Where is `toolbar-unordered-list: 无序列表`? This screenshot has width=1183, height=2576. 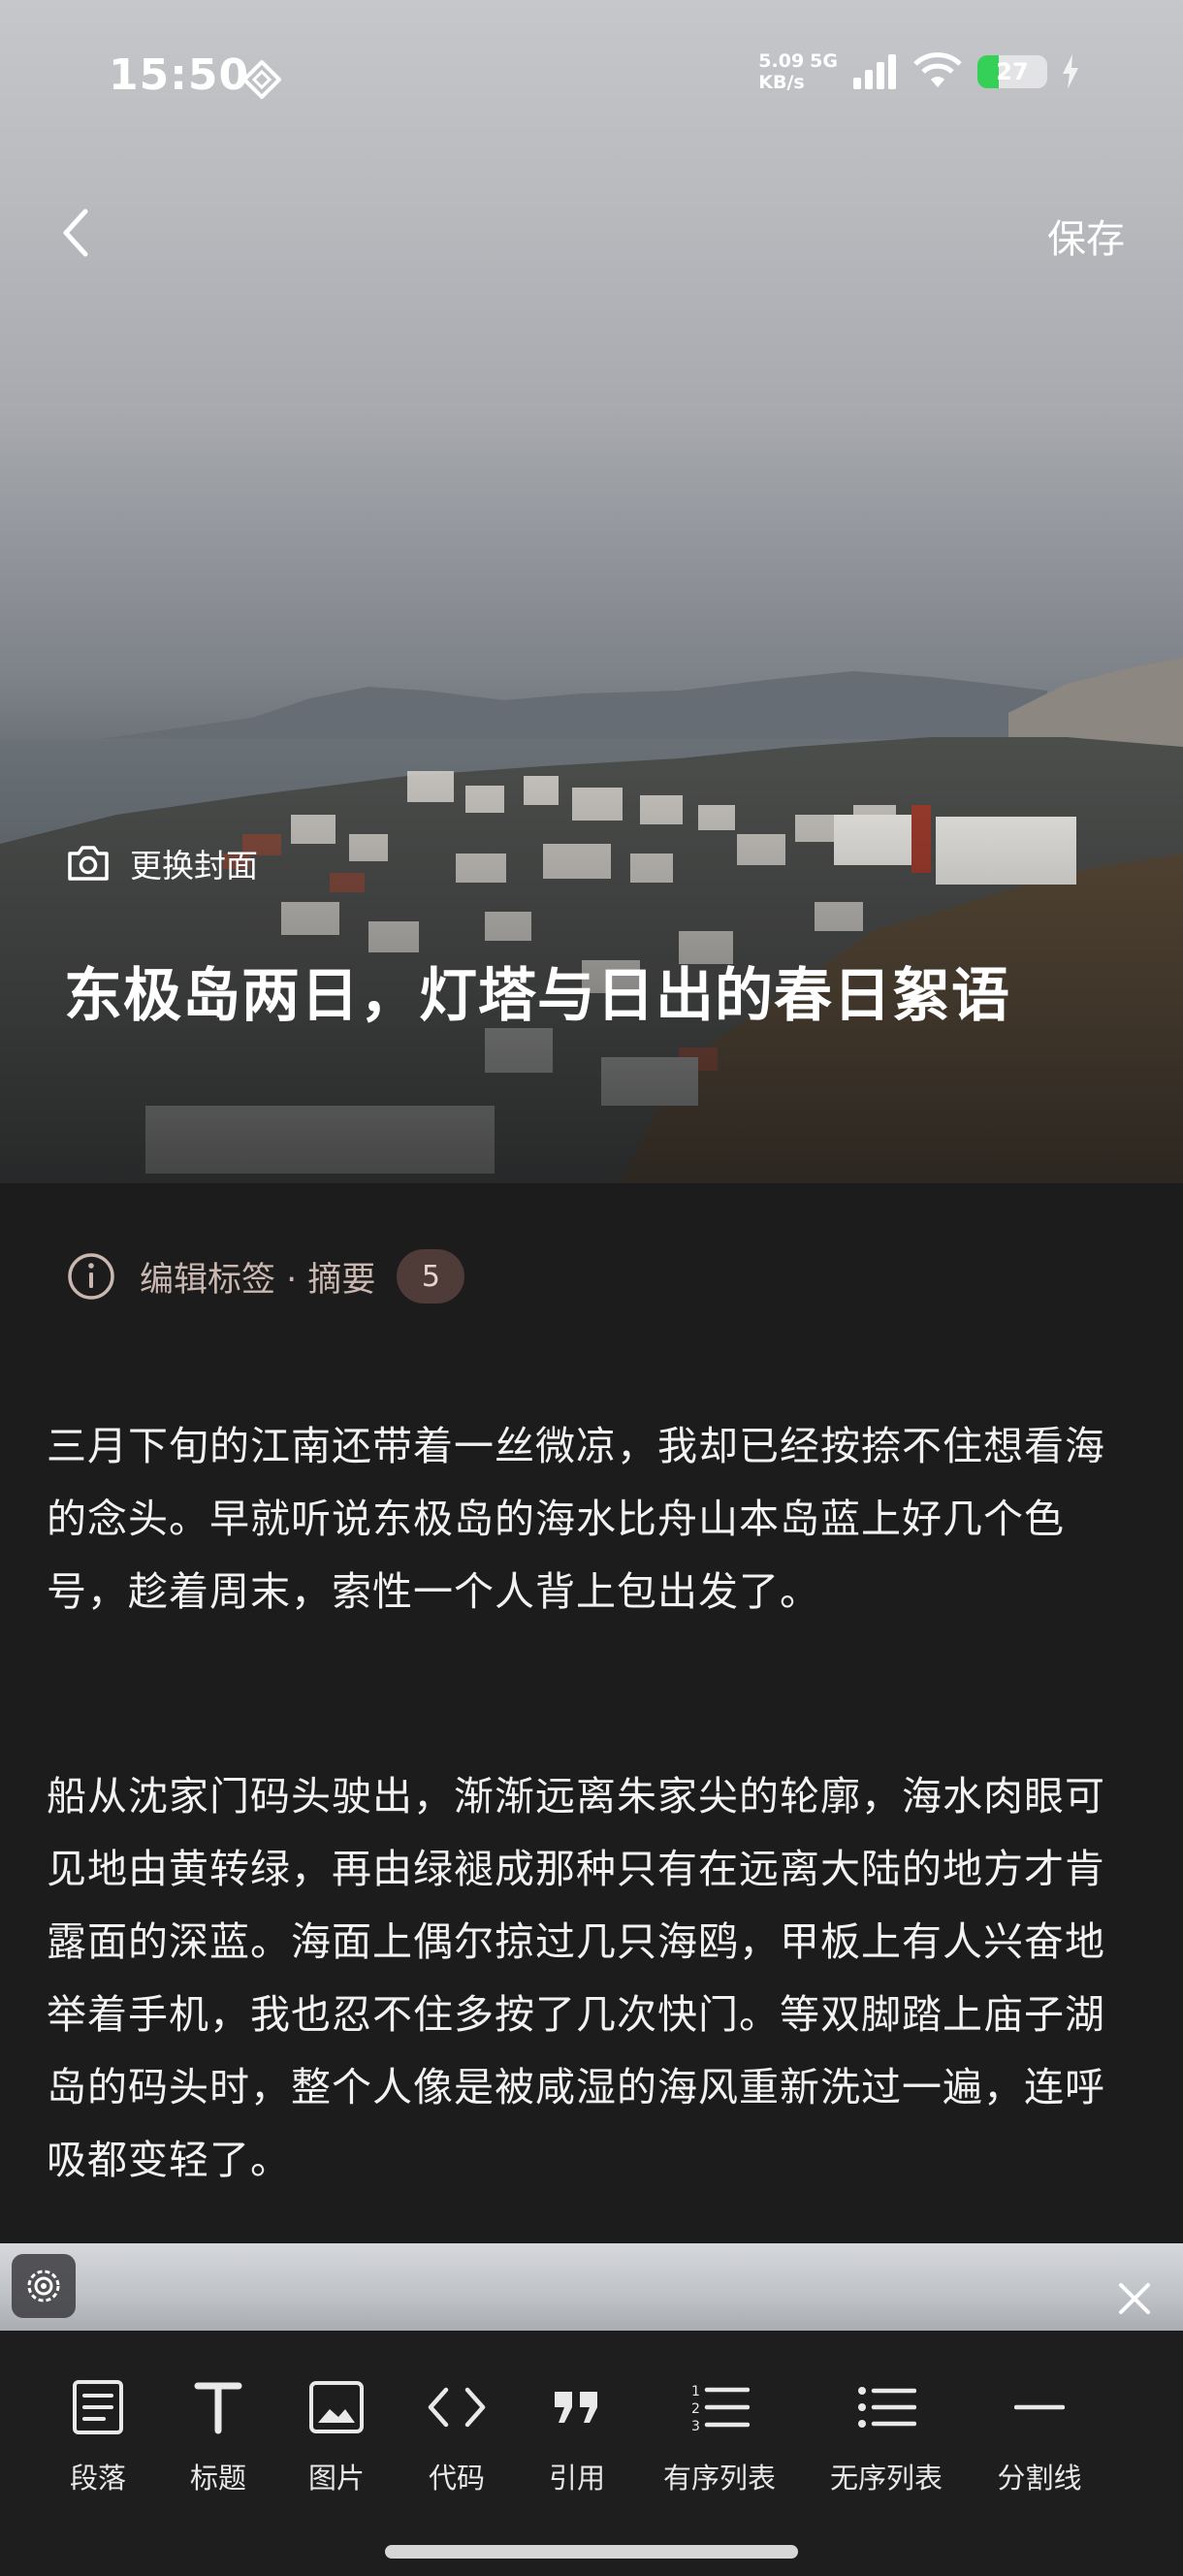
toolbar-unordered-list: 无序列表 is located at coordinates (886, 2436).